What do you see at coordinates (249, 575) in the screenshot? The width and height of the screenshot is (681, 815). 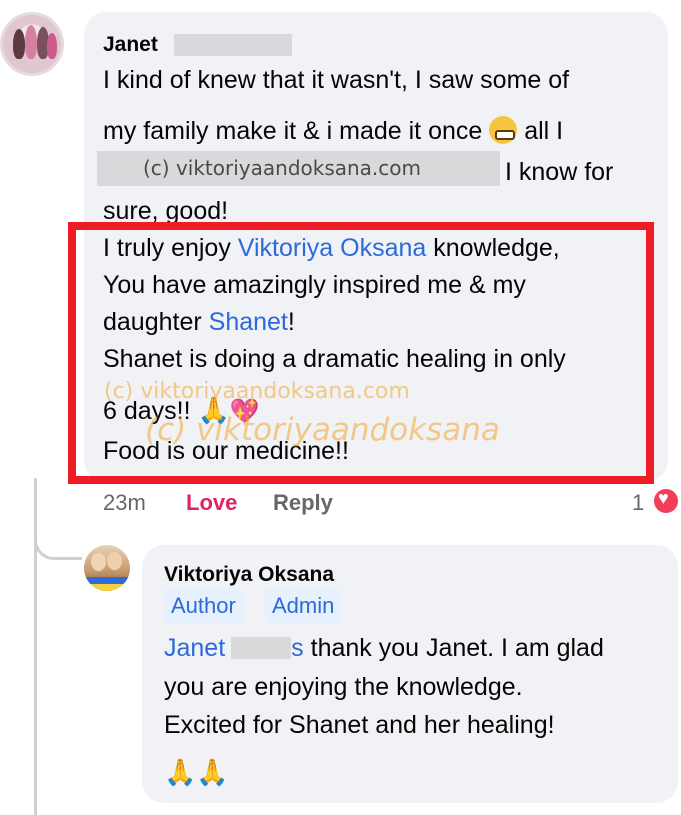 I see `reply-author-name: Viktoriya Oksana` at bounding box center [249, 575].